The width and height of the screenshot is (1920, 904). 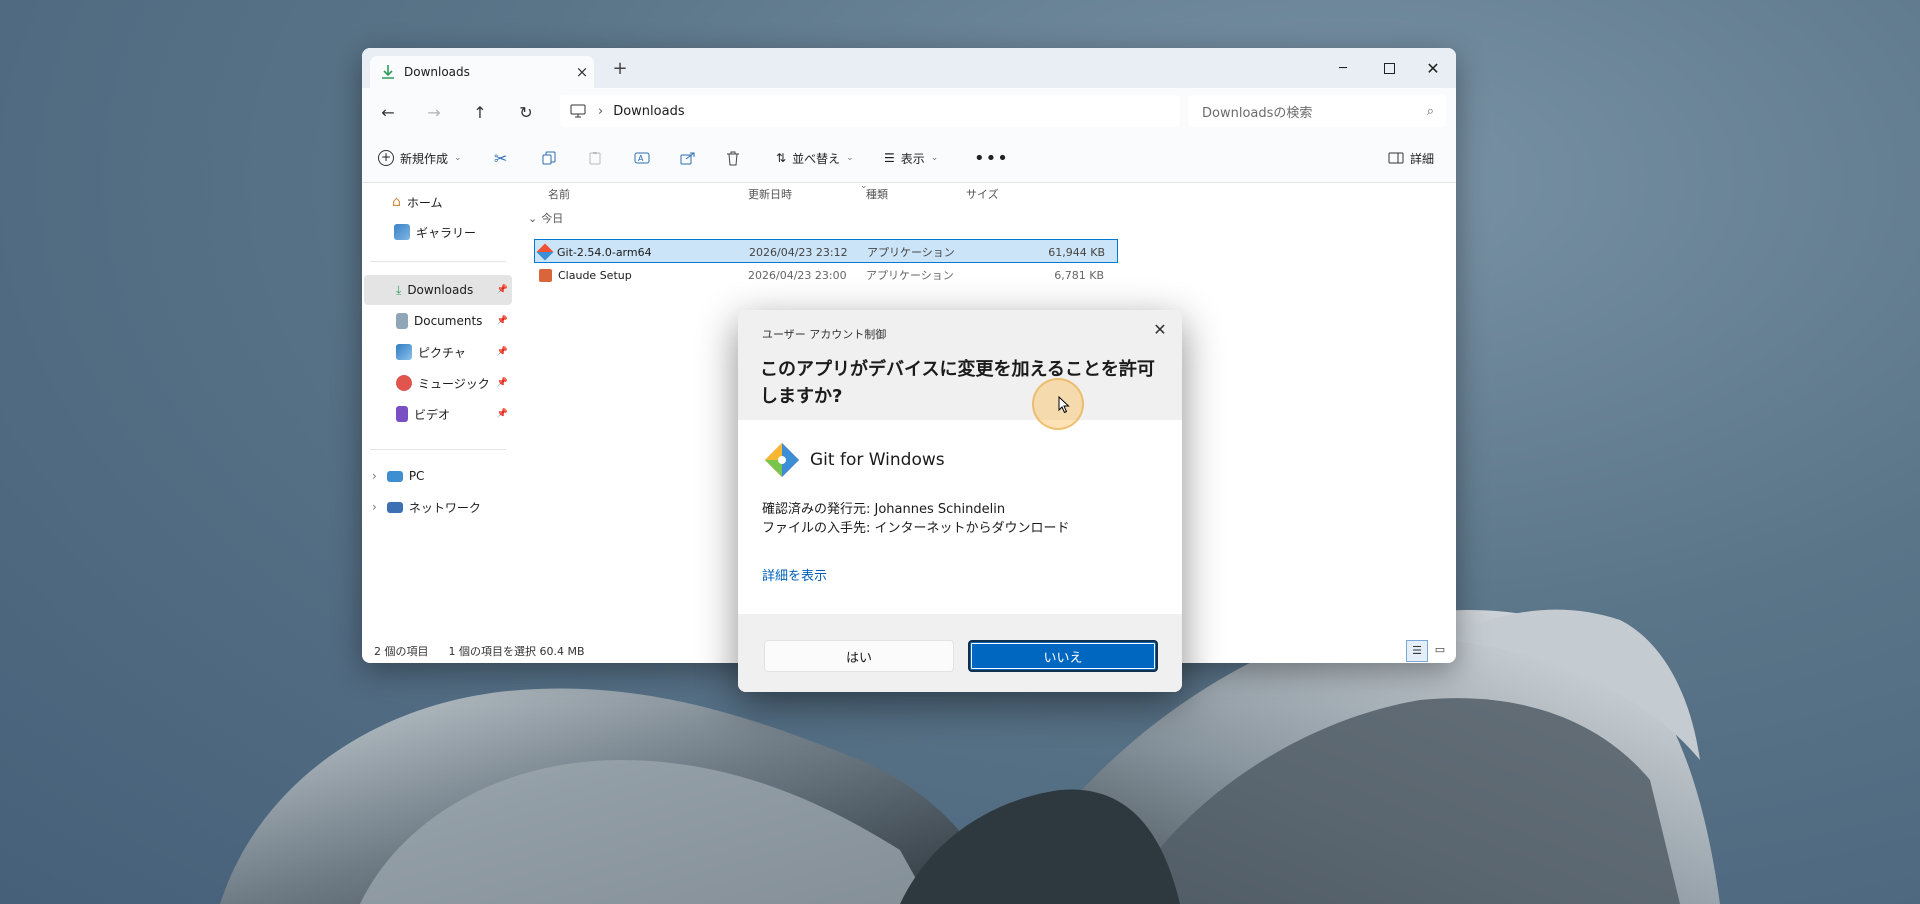 What do you see at coordinates (444, 507) in the screenshot?
I see `sidebar-item-label: ネットワーク` at bounding box center [444, 507].